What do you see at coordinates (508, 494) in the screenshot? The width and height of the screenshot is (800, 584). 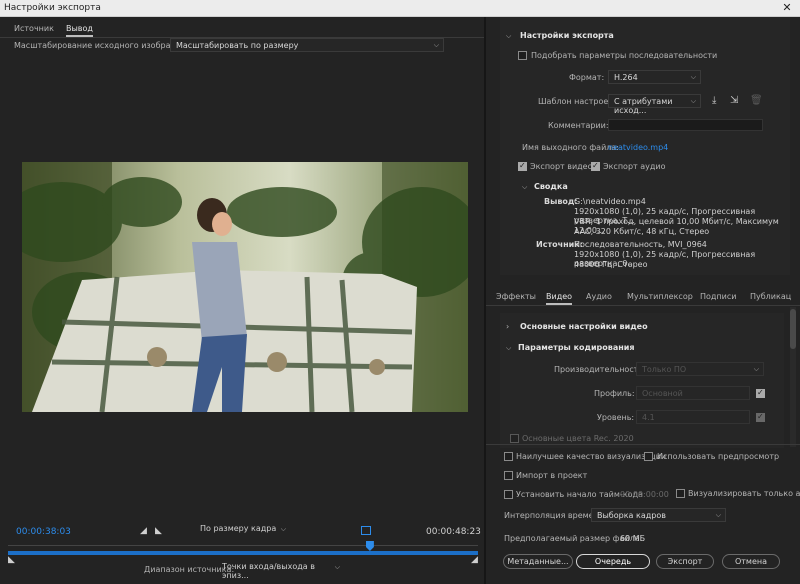 I see `set-timecode-checkbox` at bounding box center [508, 494].